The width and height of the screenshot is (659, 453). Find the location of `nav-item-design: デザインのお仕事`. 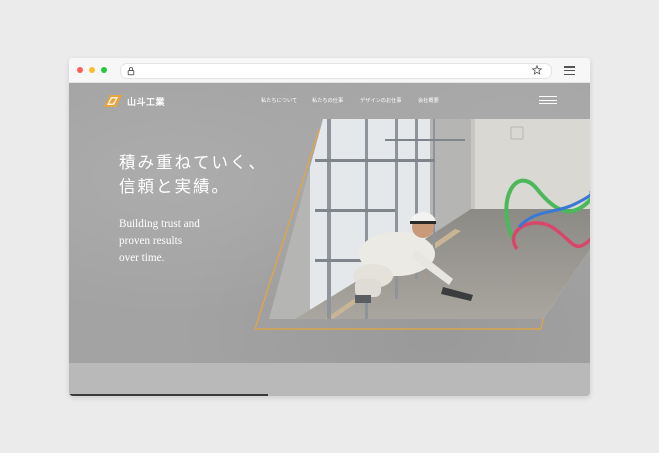

nav-item-design: デザインのお仕事 is located at coordinates (381, 100).